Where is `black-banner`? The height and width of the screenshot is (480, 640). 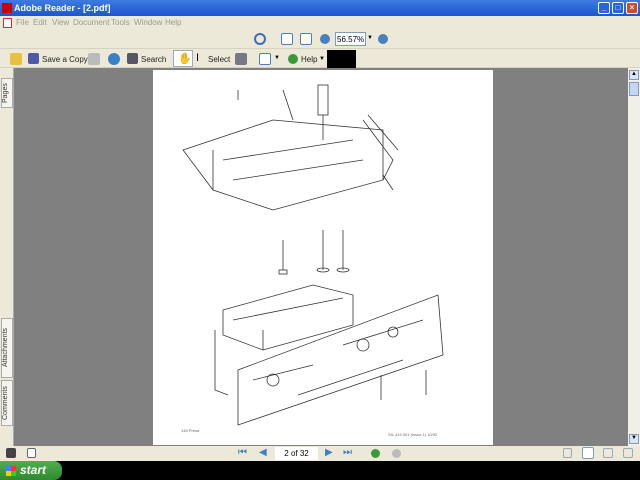 black-banner is located at coordinates (341, 59).